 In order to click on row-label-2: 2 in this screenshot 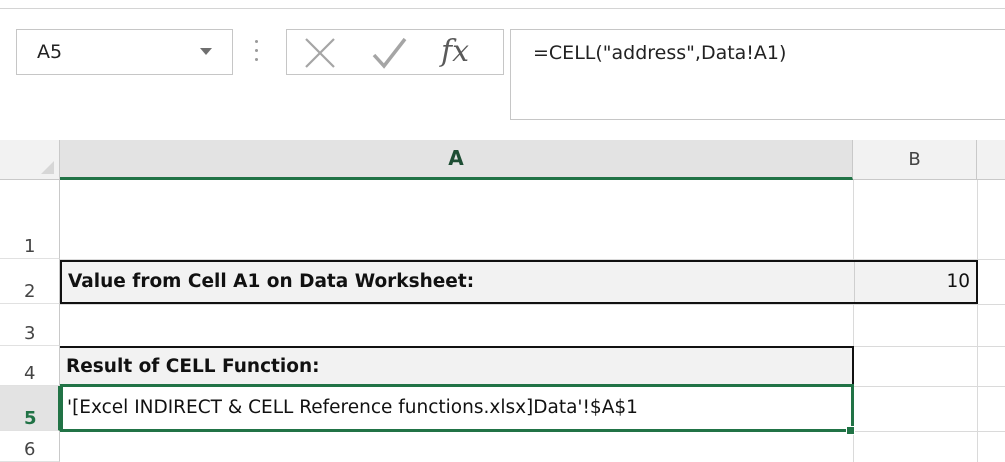, I will do `click(30, 291)`.